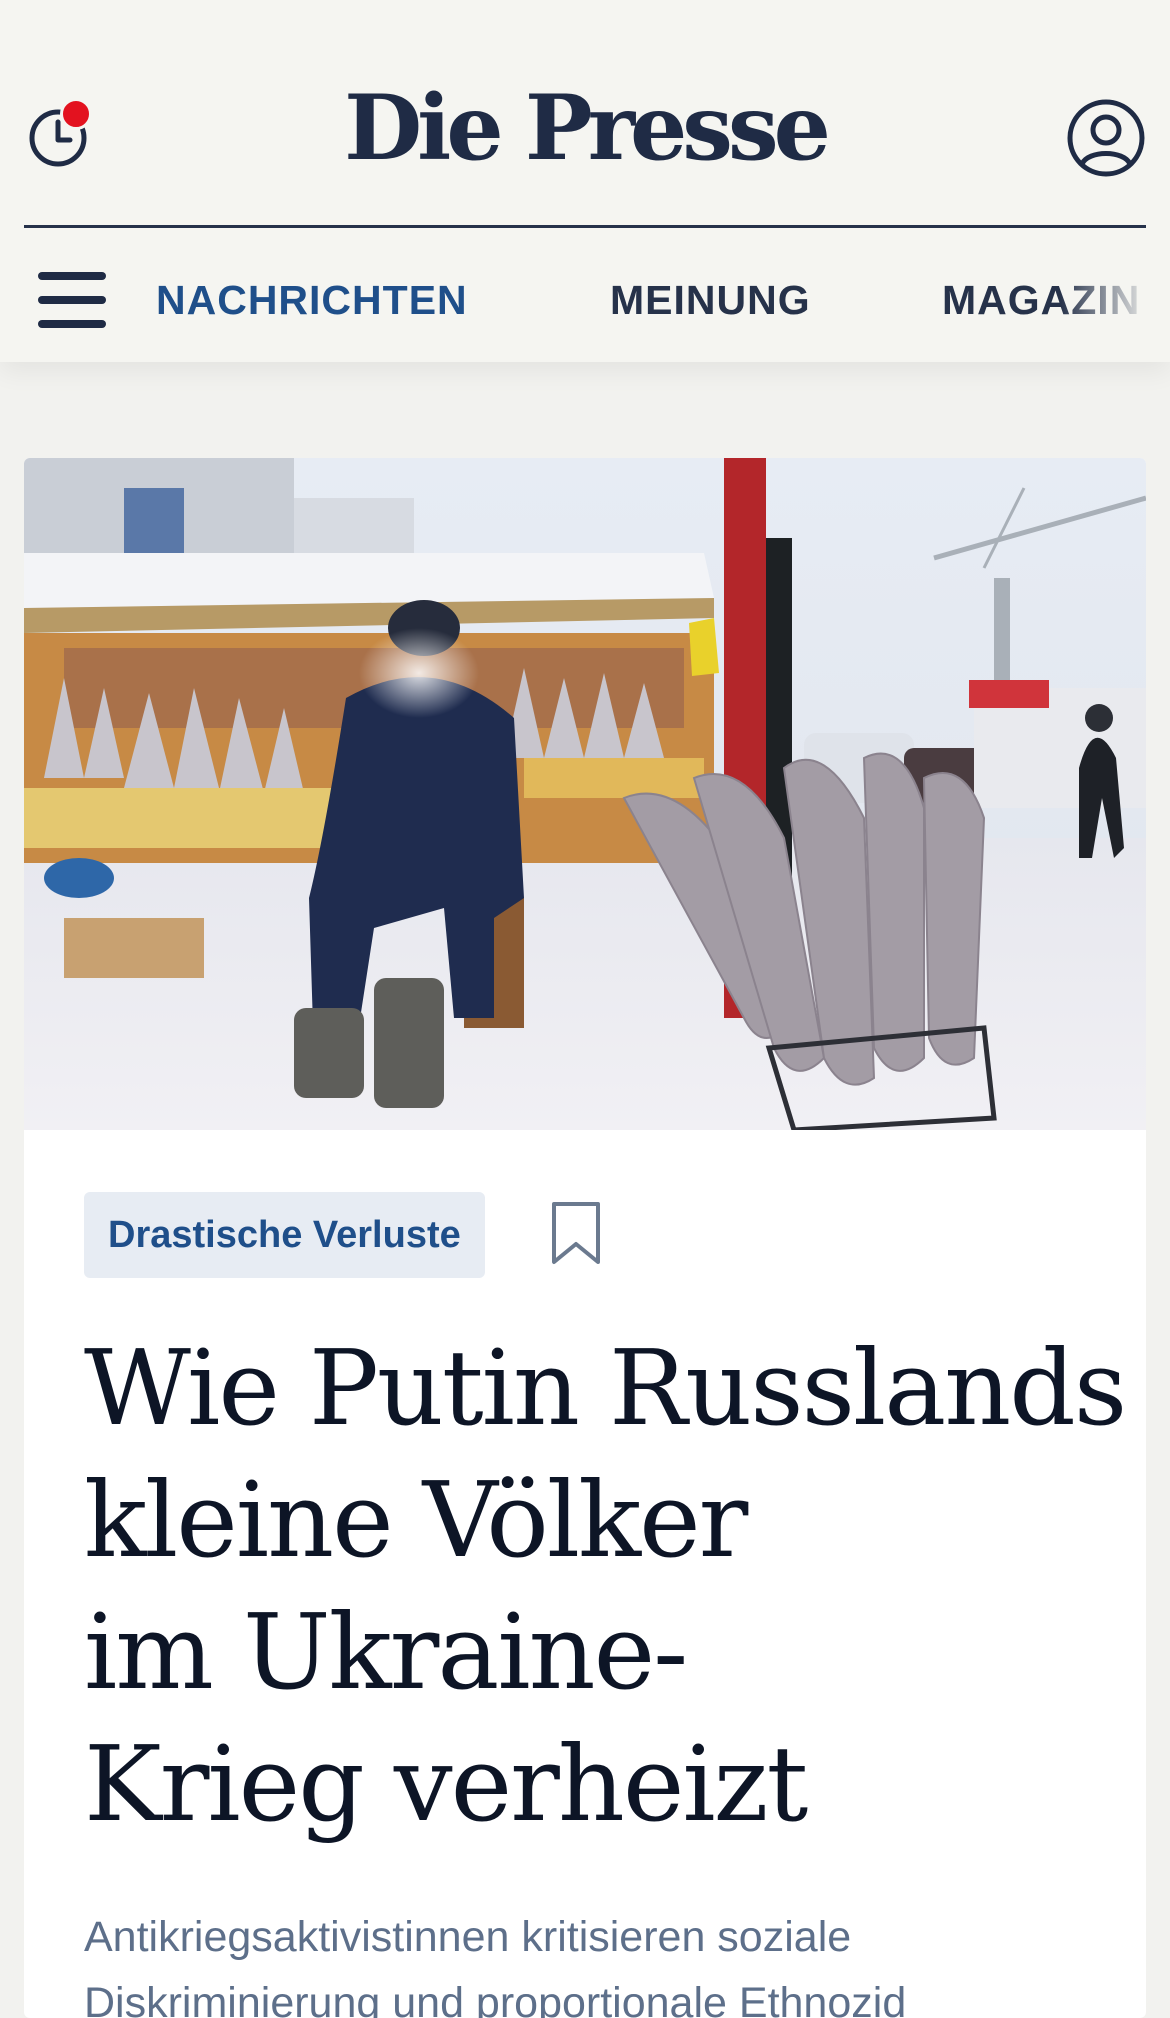  I want to click on headline-line: im Ukraine-, so click(386, 1652).